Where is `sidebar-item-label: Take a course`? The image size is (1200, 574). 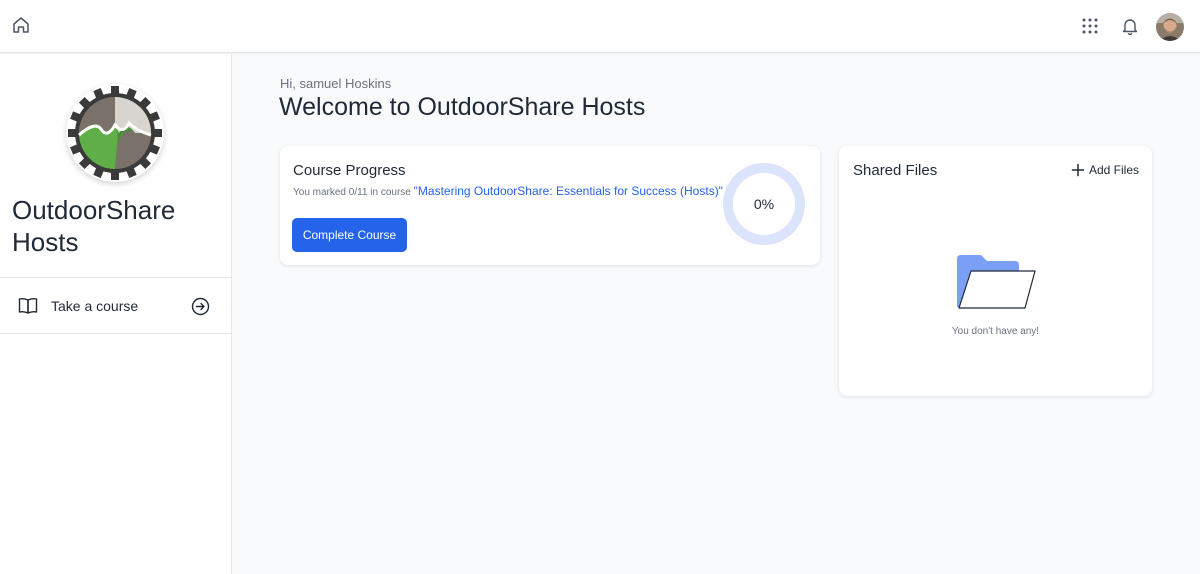 sidebar-item-label: Take a course is located at coordinates (95, 306).